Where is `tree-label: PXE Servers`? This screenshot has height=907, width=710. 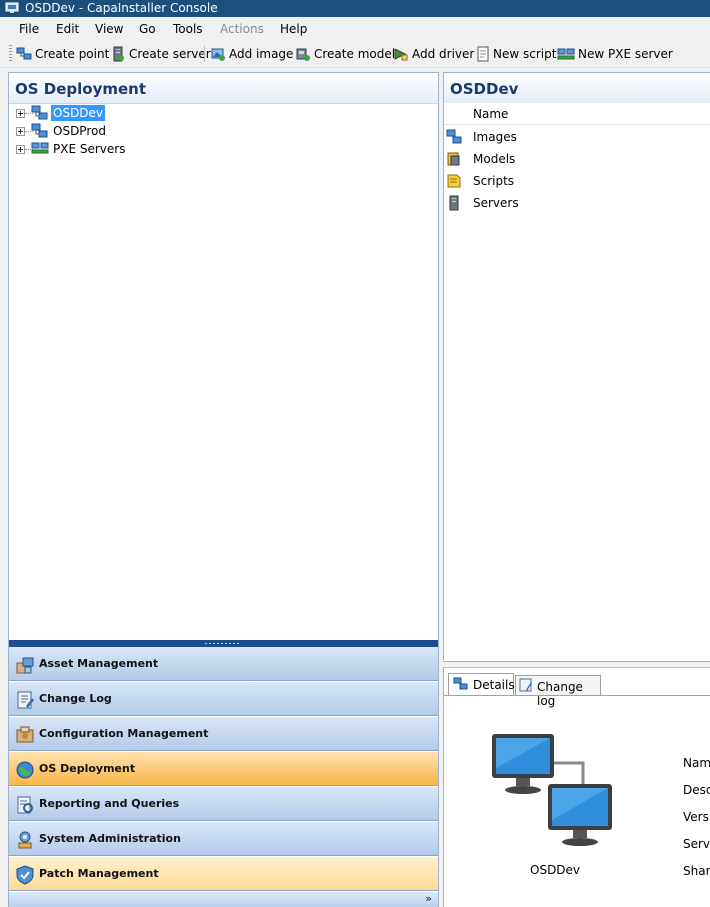
tree-label: PXE Servers is located at coordinates (89, 149).